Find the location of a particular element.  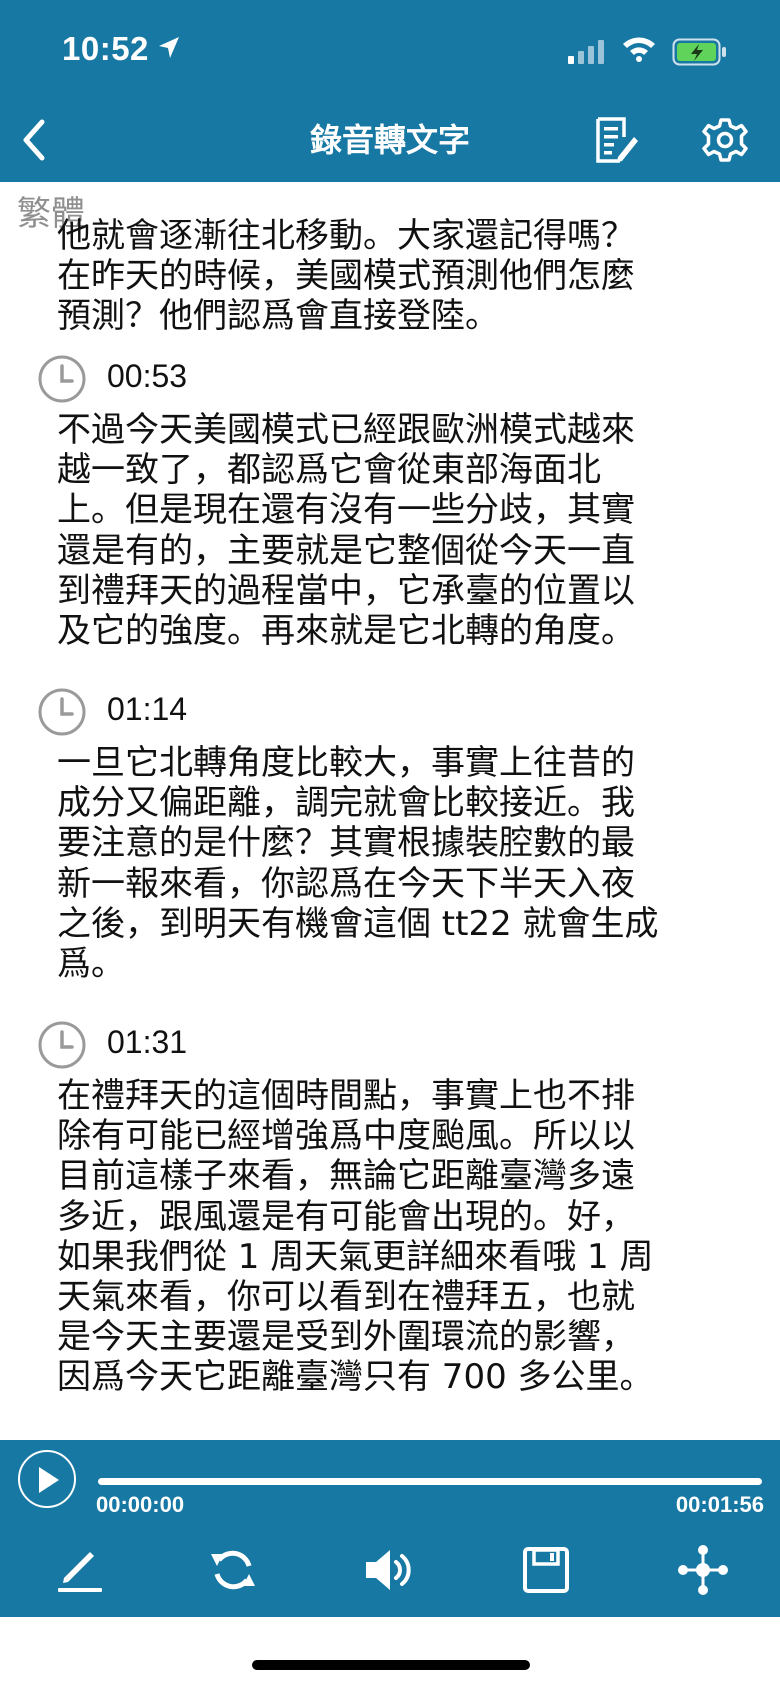

transcript-line: 還是有的，主要就是它整個從今天一直 is located at coordinates (346, 550).